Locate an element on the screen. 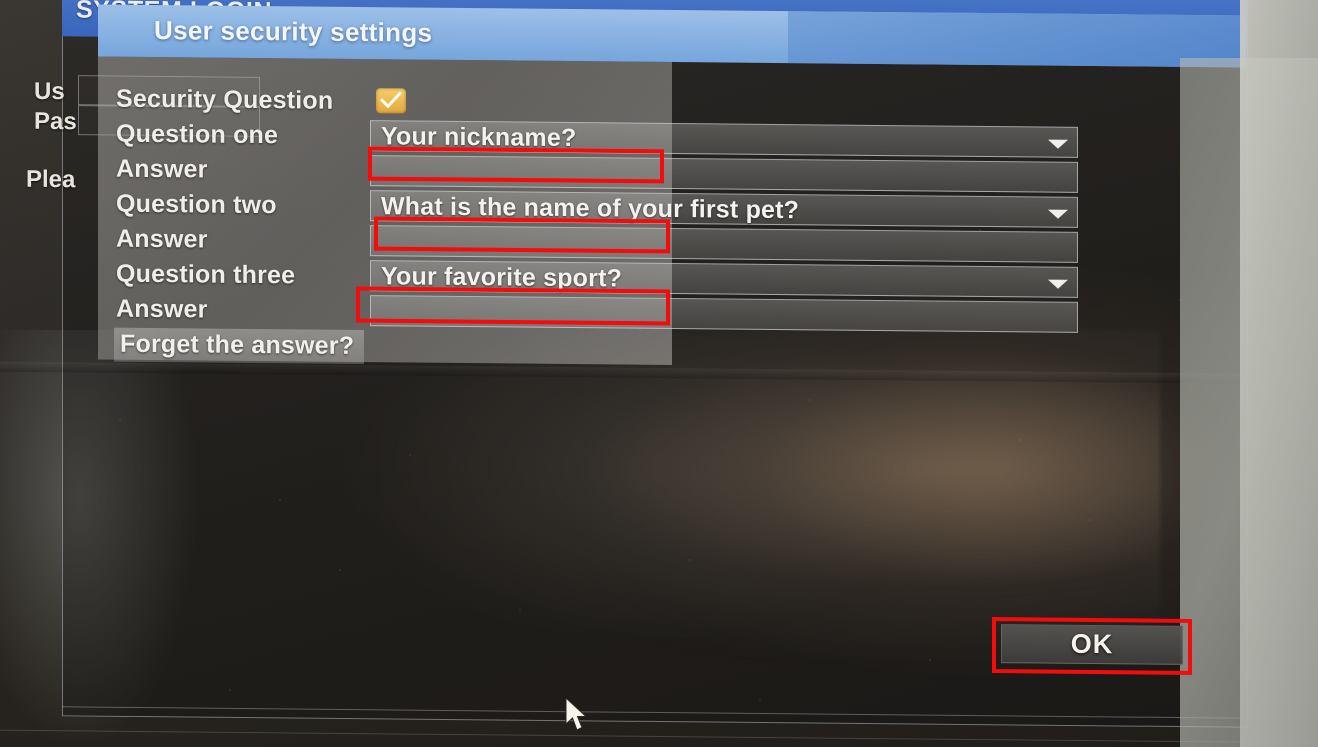 The height and width of the screenshot is (747, 1318). ok-button-label: OK is located at coordinates (1092, 644).